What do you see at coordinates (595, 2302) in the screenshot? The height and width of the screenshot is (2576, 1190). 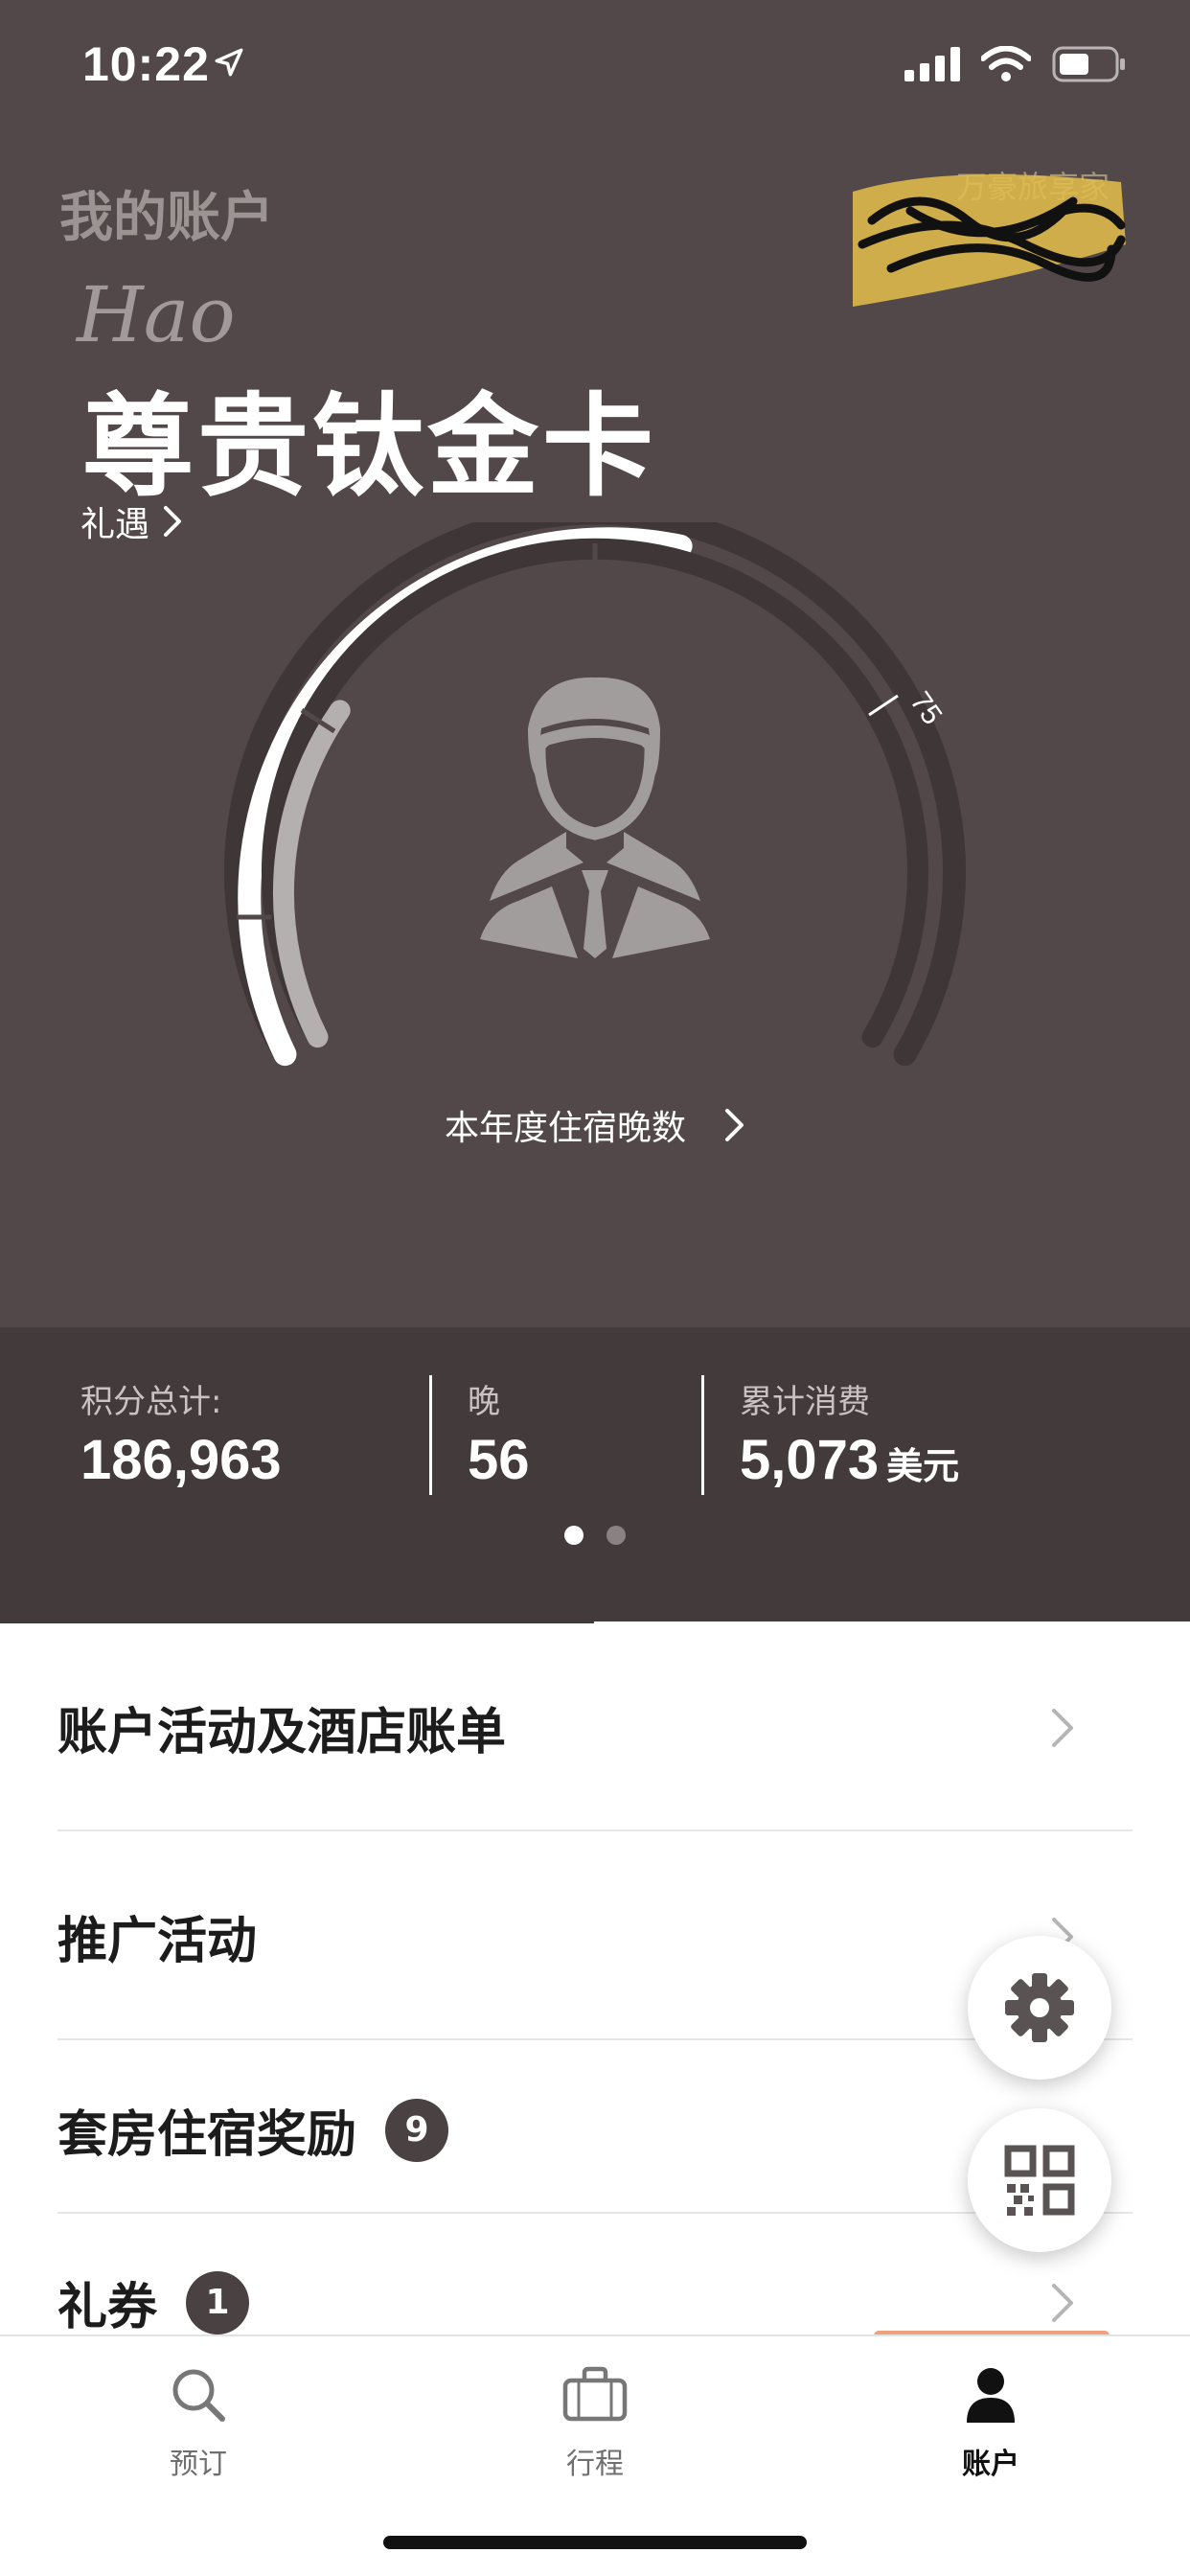 I see `menu-item-vouchers: 礼券 1` at bounding box center [595, 2302].